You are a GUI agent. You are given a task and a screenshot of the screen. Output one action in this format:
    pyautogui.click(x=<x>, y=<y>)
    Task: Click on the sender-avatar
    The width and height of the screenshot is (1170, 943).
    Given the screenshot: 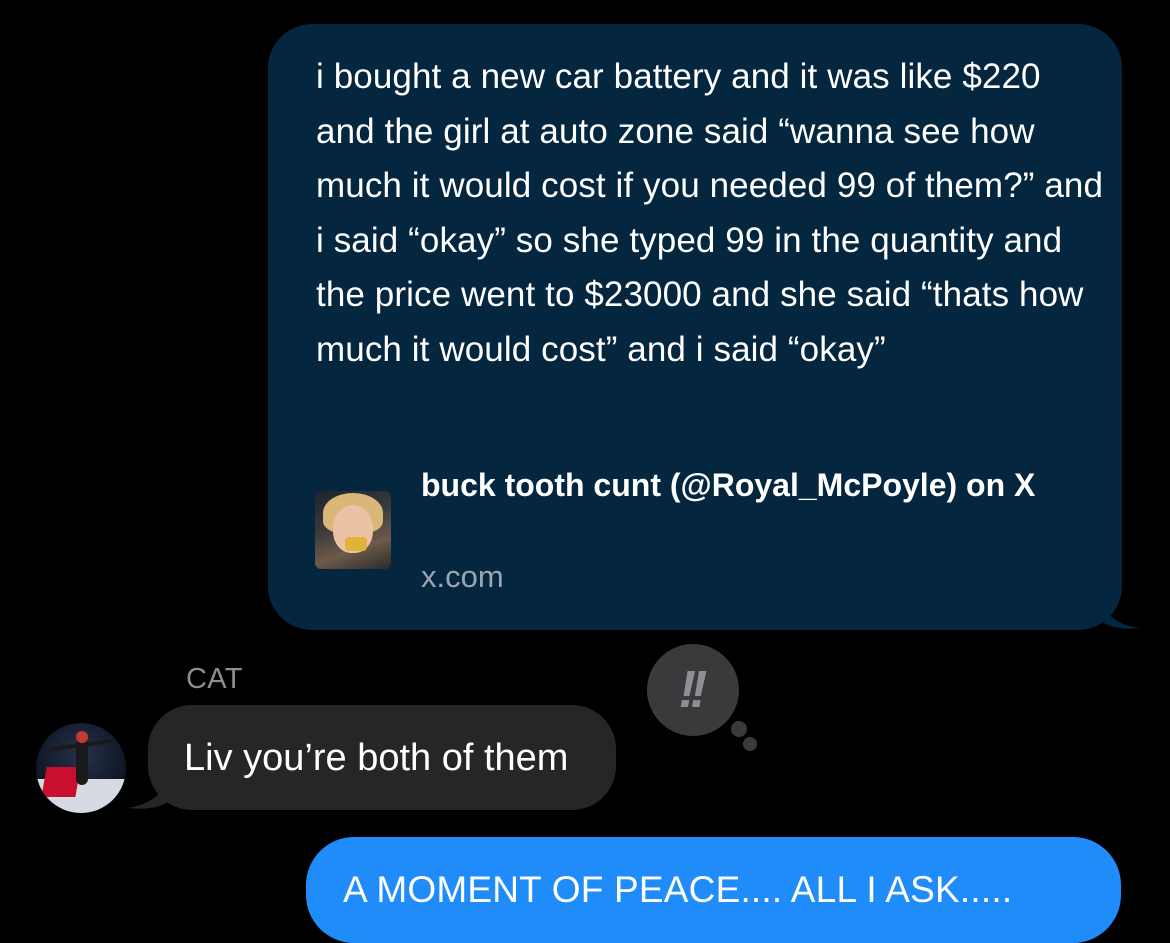 What is the action you would take?
    pyautogui.click(x=81, y=768)
    